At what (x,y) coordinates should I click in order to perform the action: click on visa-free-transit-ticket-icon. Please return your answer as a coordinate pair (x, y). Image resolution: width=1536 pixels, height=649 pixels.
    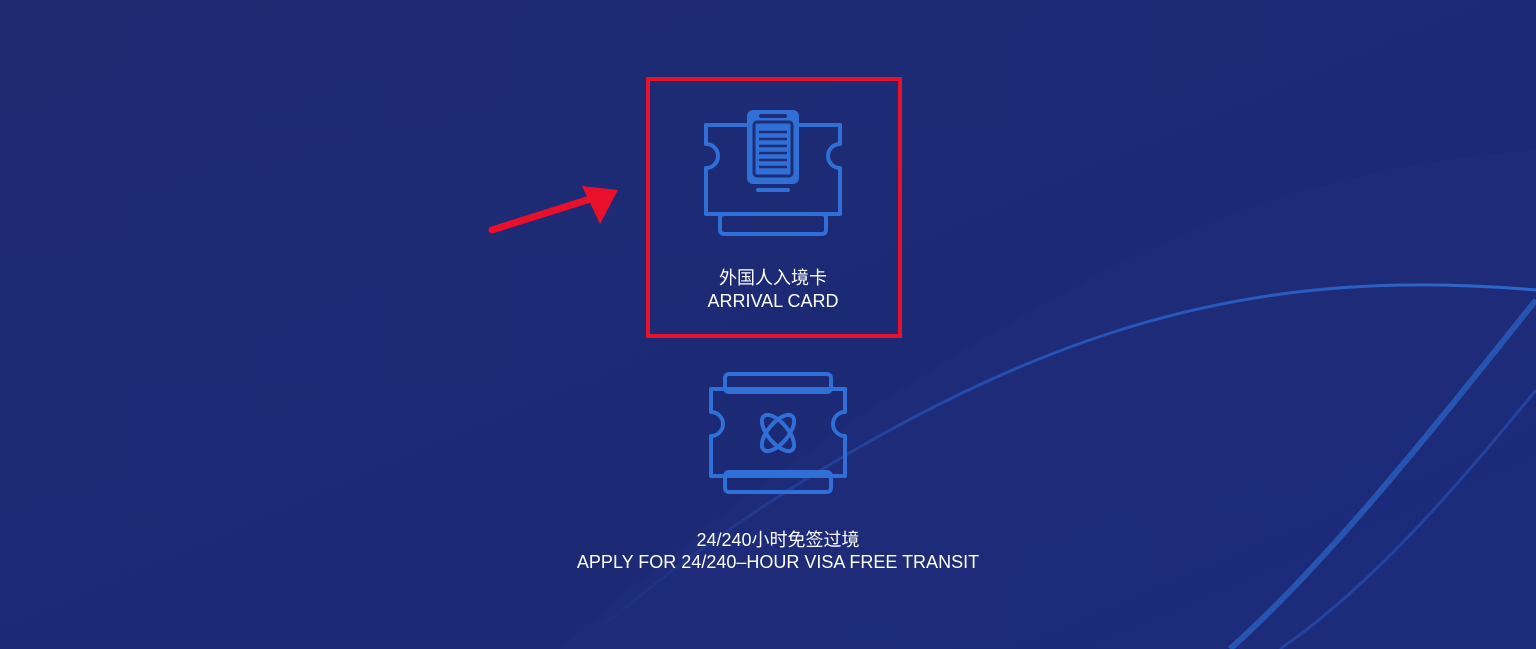
    Looking at the image, I should click on (778, 434).